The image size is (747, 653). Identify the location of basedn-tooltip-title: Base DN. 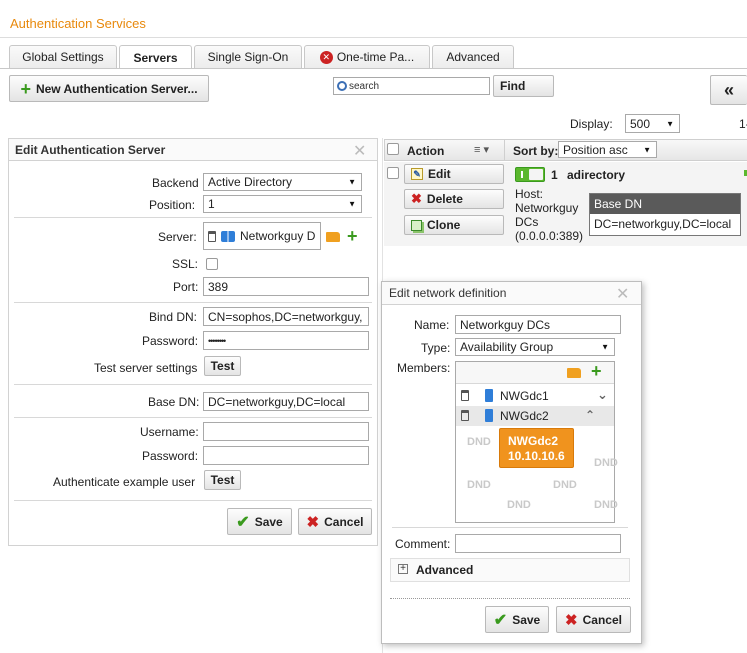
(665, 204).